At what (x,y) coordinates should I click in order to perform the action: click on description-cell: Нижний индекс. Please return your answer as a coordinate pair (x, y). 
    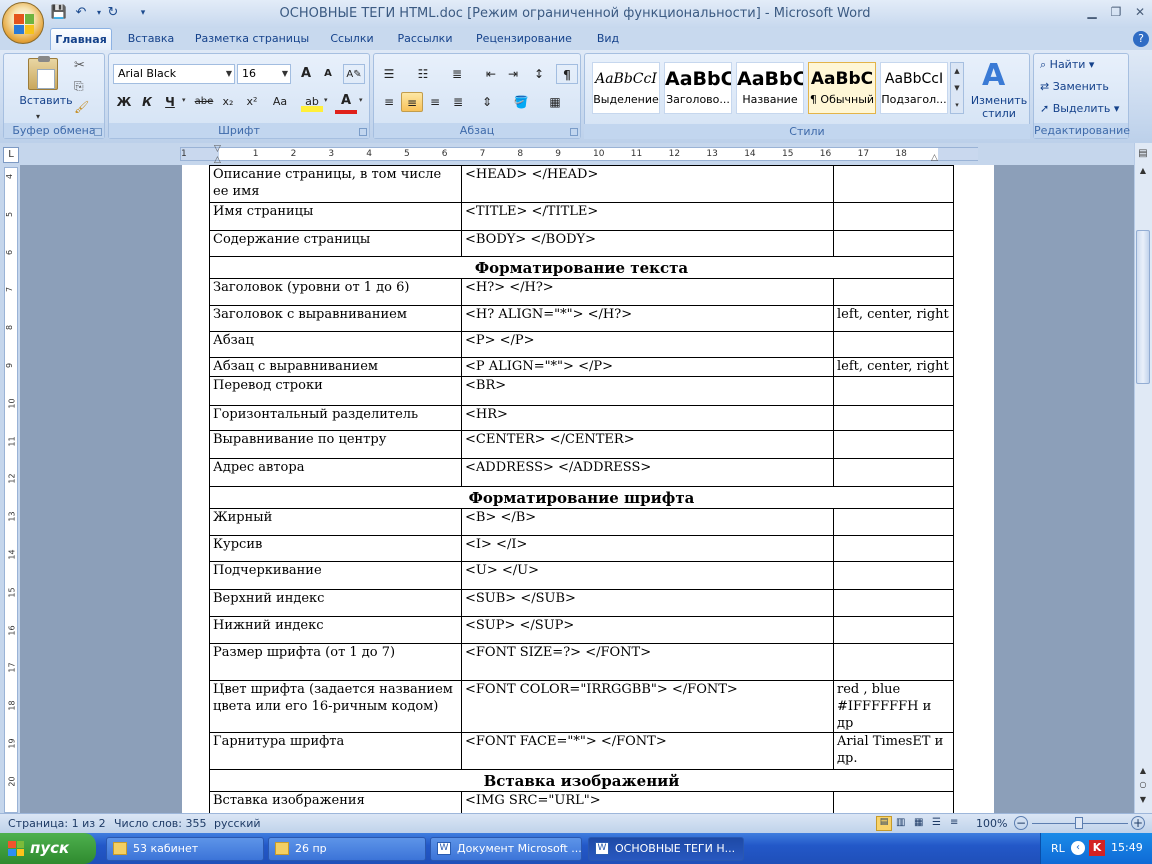
    Looking at the image, I should click on (335, 630).